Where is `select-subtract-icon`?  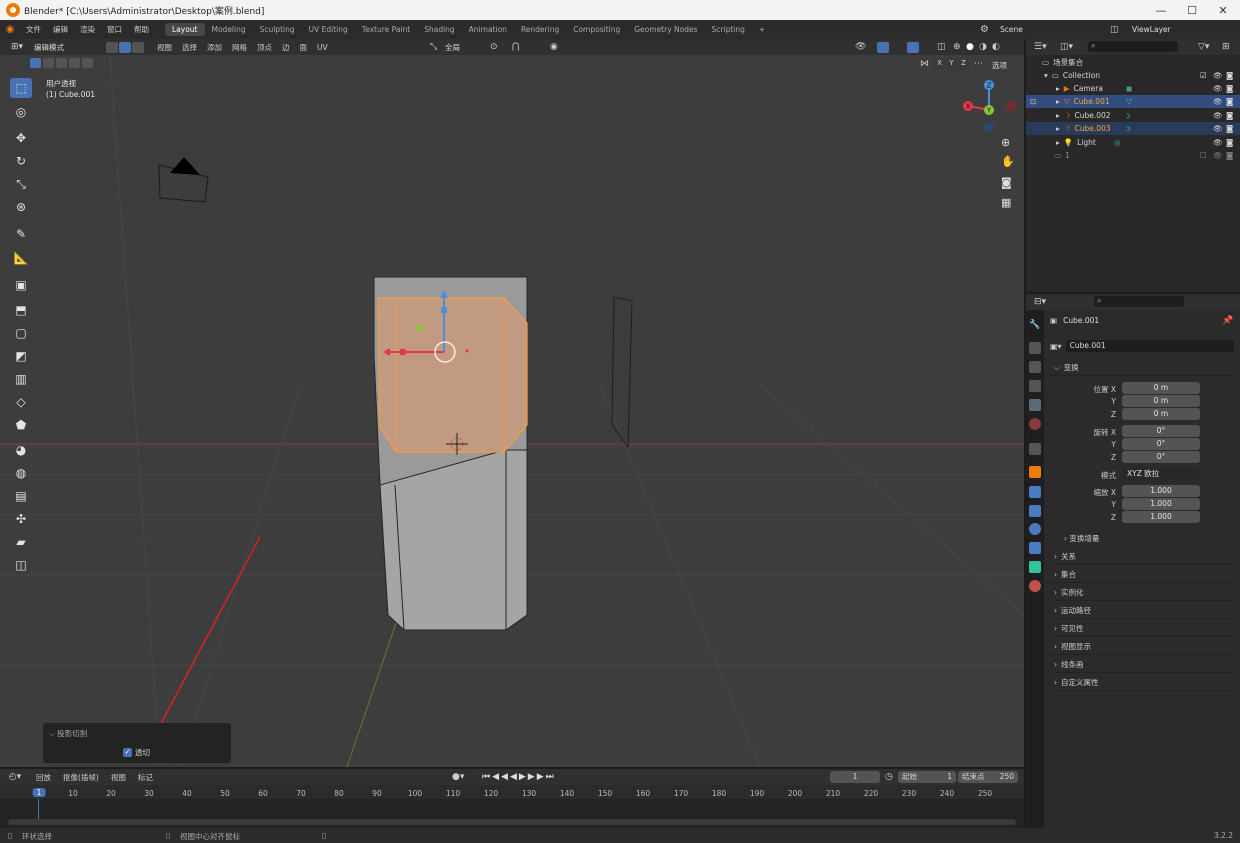
select-subtract-icon is located at coordinates (61, 63).